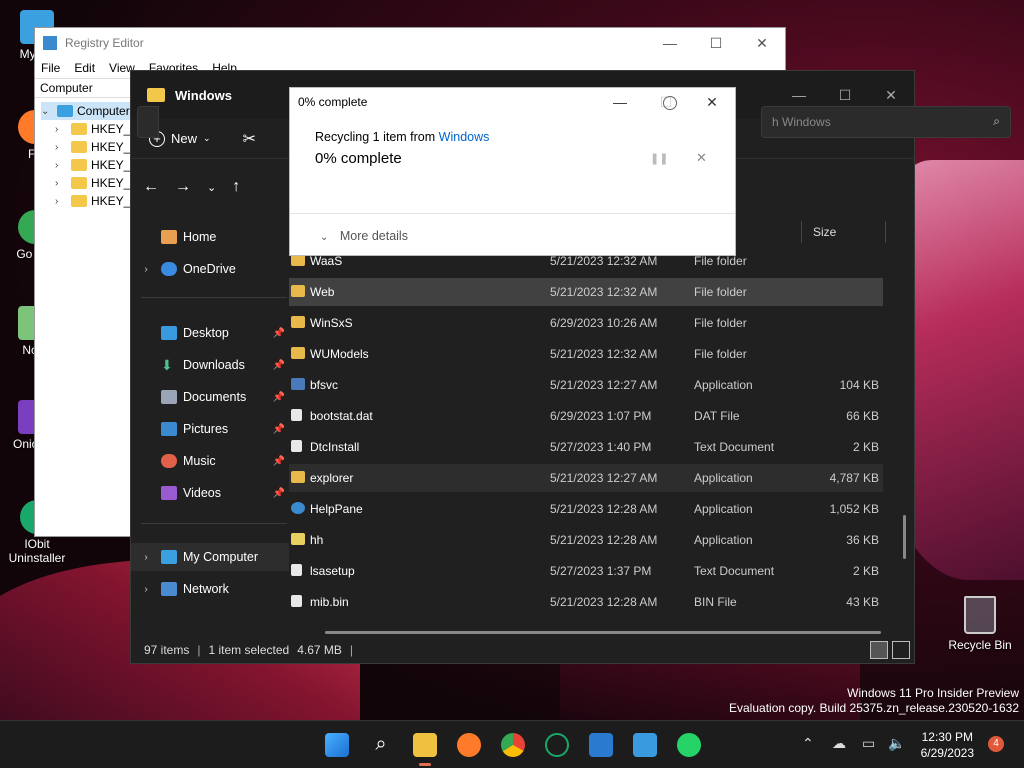  I want to click on desktop-icon-recycle-bin: Recycle Bin, so click(980, 624).